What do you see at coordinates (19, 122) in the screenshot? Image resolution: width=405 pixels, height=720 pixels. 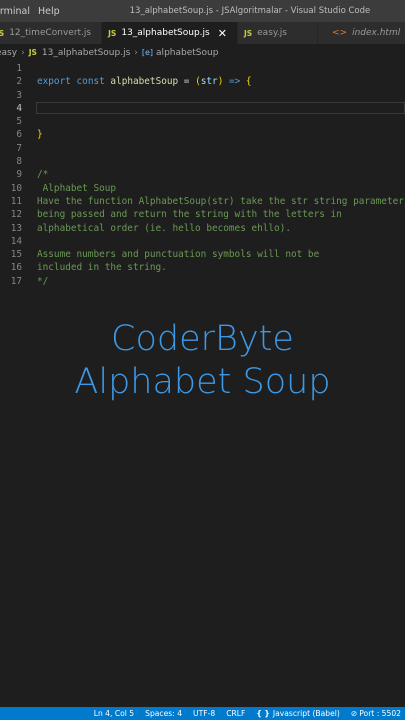 I see `line-number: 5` at bounding box center [19, 122].